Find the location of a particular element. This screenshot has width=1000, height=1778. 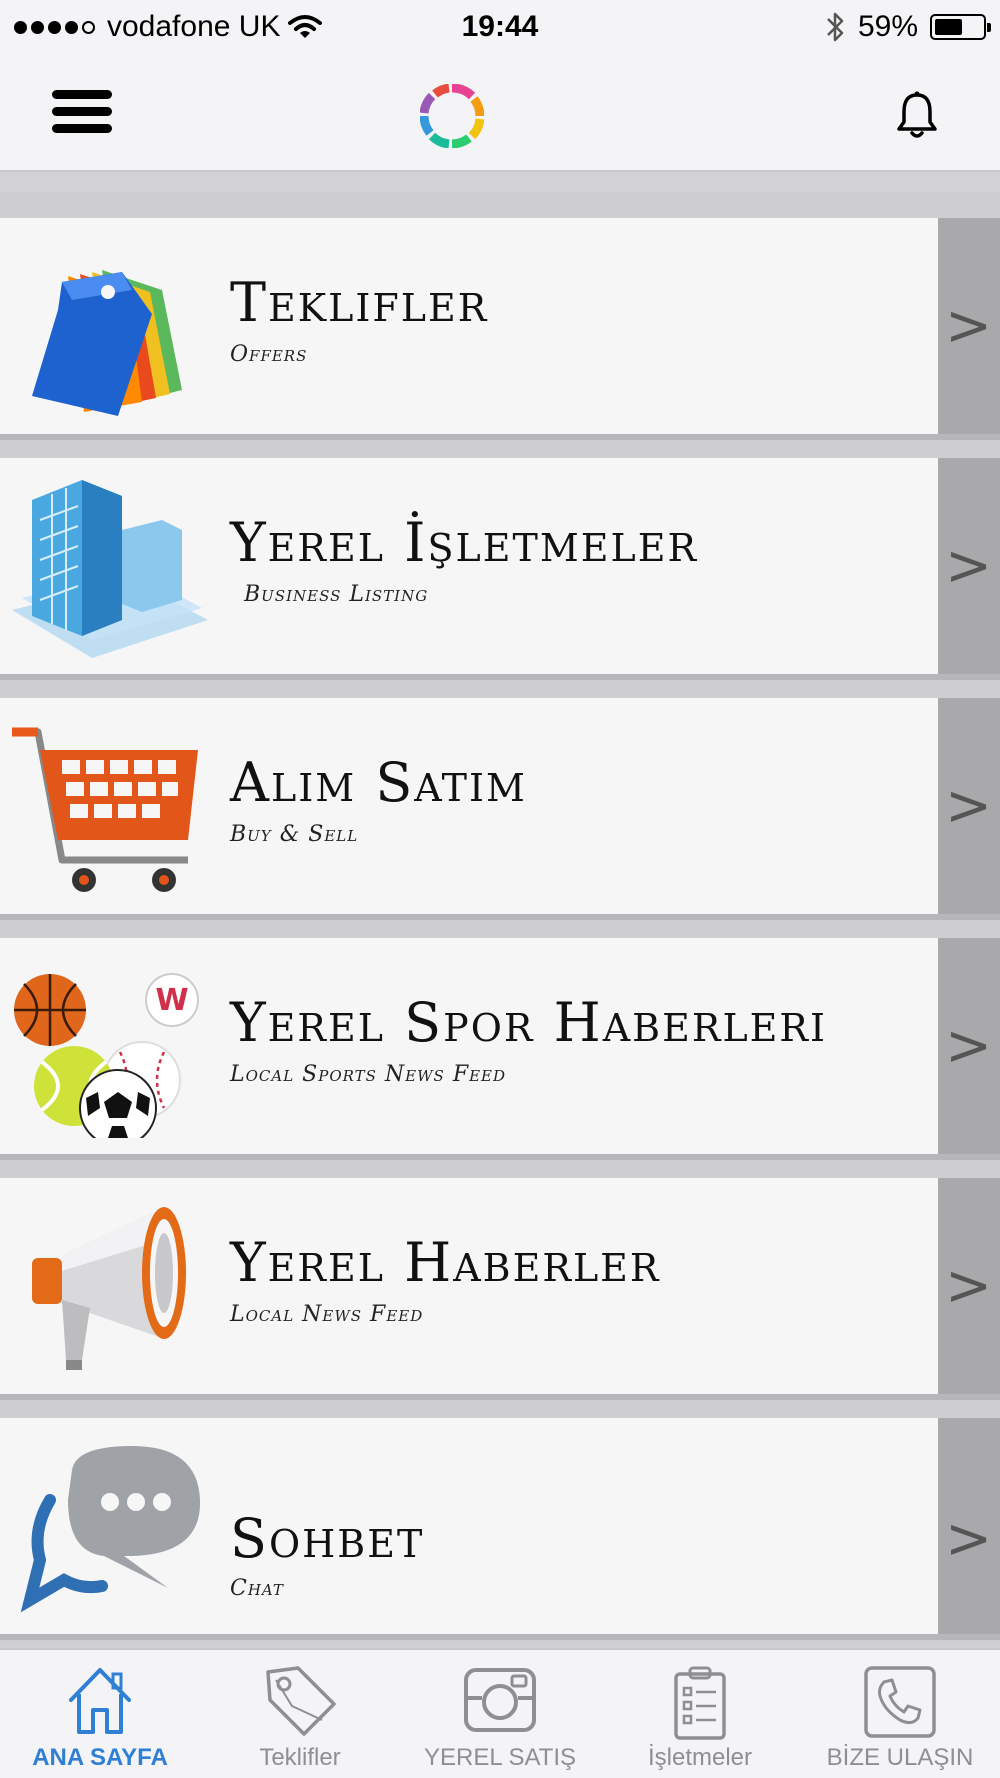

menu-item-subtitle: Local Sports News Feed is located at coordinates (368, 1074).